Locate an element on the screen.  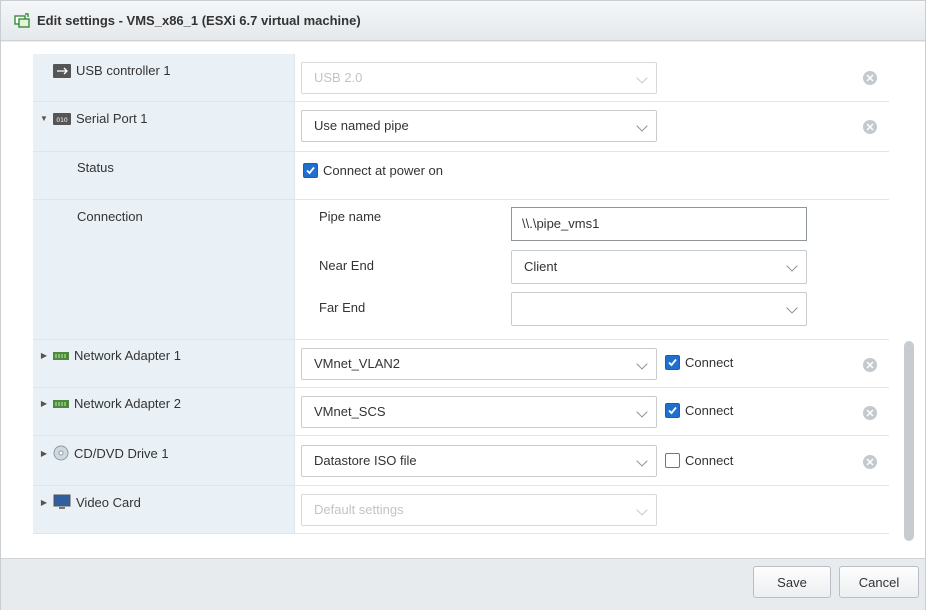
usb-version-value: USB 2.0 is located at coordinates (338, 77).